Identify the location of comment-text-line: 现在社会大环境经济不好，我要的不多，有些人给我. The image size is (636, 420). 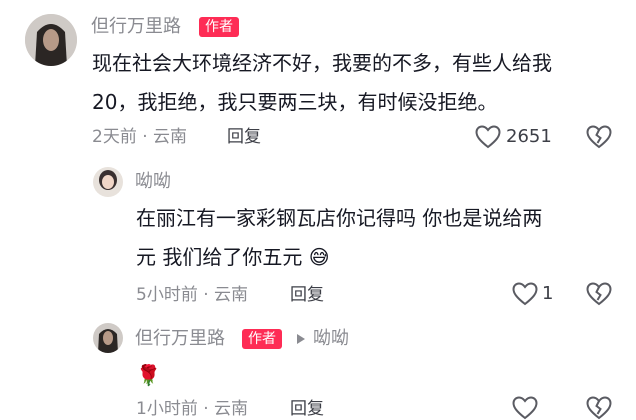
(322, 63).